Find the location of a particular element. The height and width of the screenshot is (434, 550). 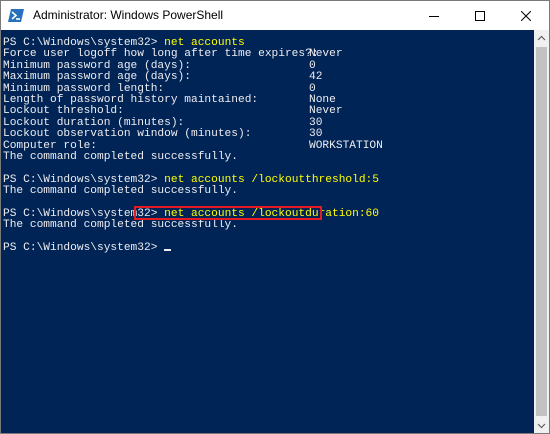

scroll-thumb is located at coordinates (541, 231).